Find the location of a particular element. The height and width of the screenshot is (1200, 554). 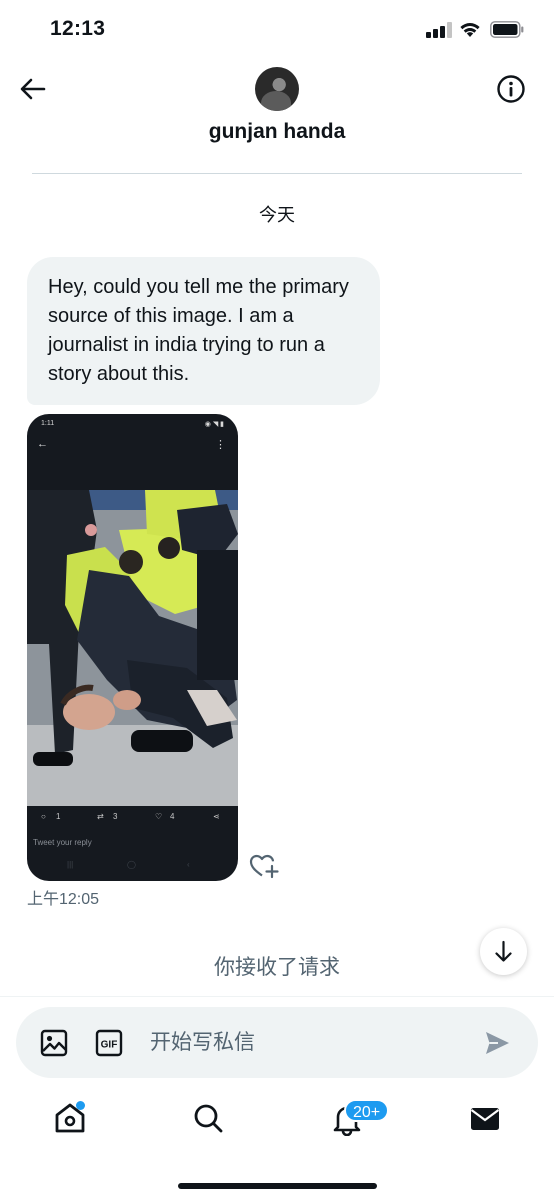

home-new-indicator-dot is located at coordinates (80, 1105).